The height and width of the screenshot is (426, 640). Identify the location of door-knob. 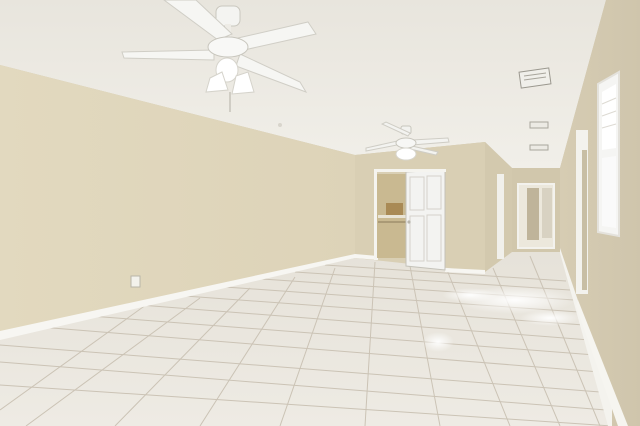
(409, 222).